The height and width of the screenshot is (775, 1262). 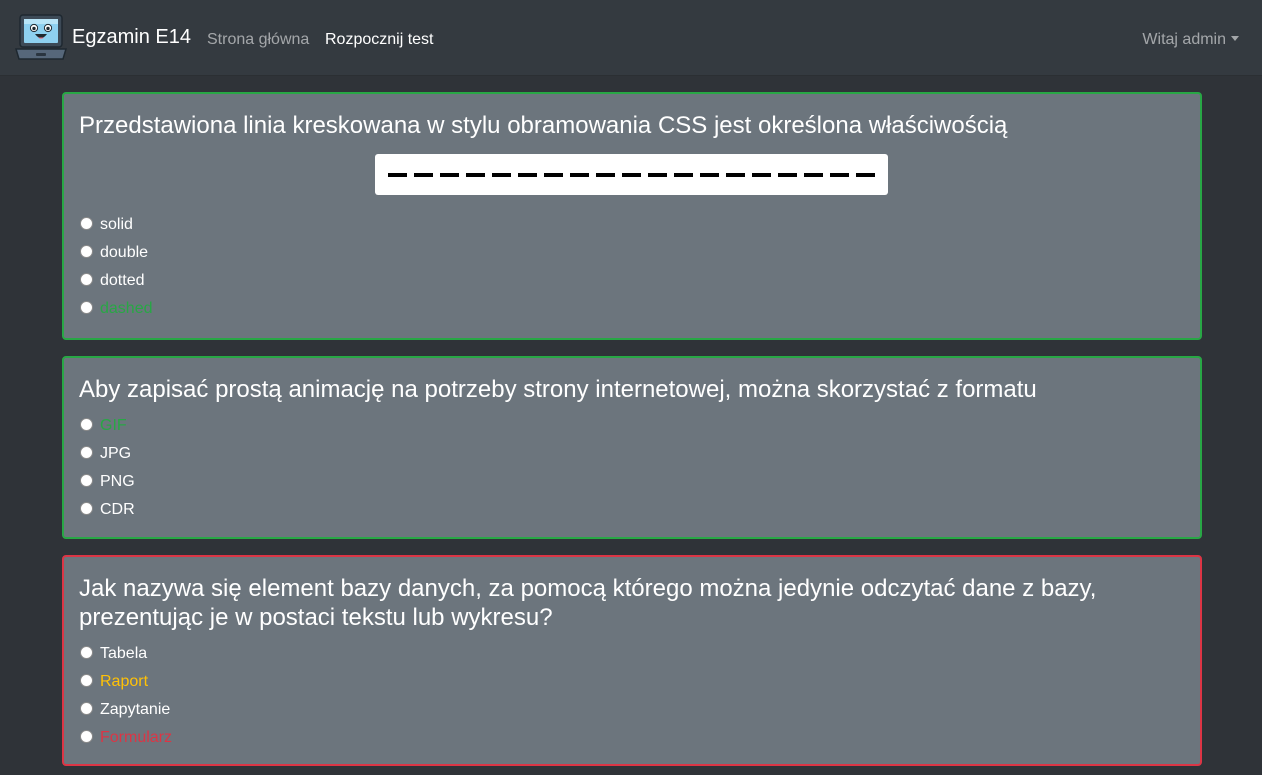 What do you see at coordinates (136, 737) in the screenshot?
I see `answer-label: Formularz` at bounding box center [136, 737].